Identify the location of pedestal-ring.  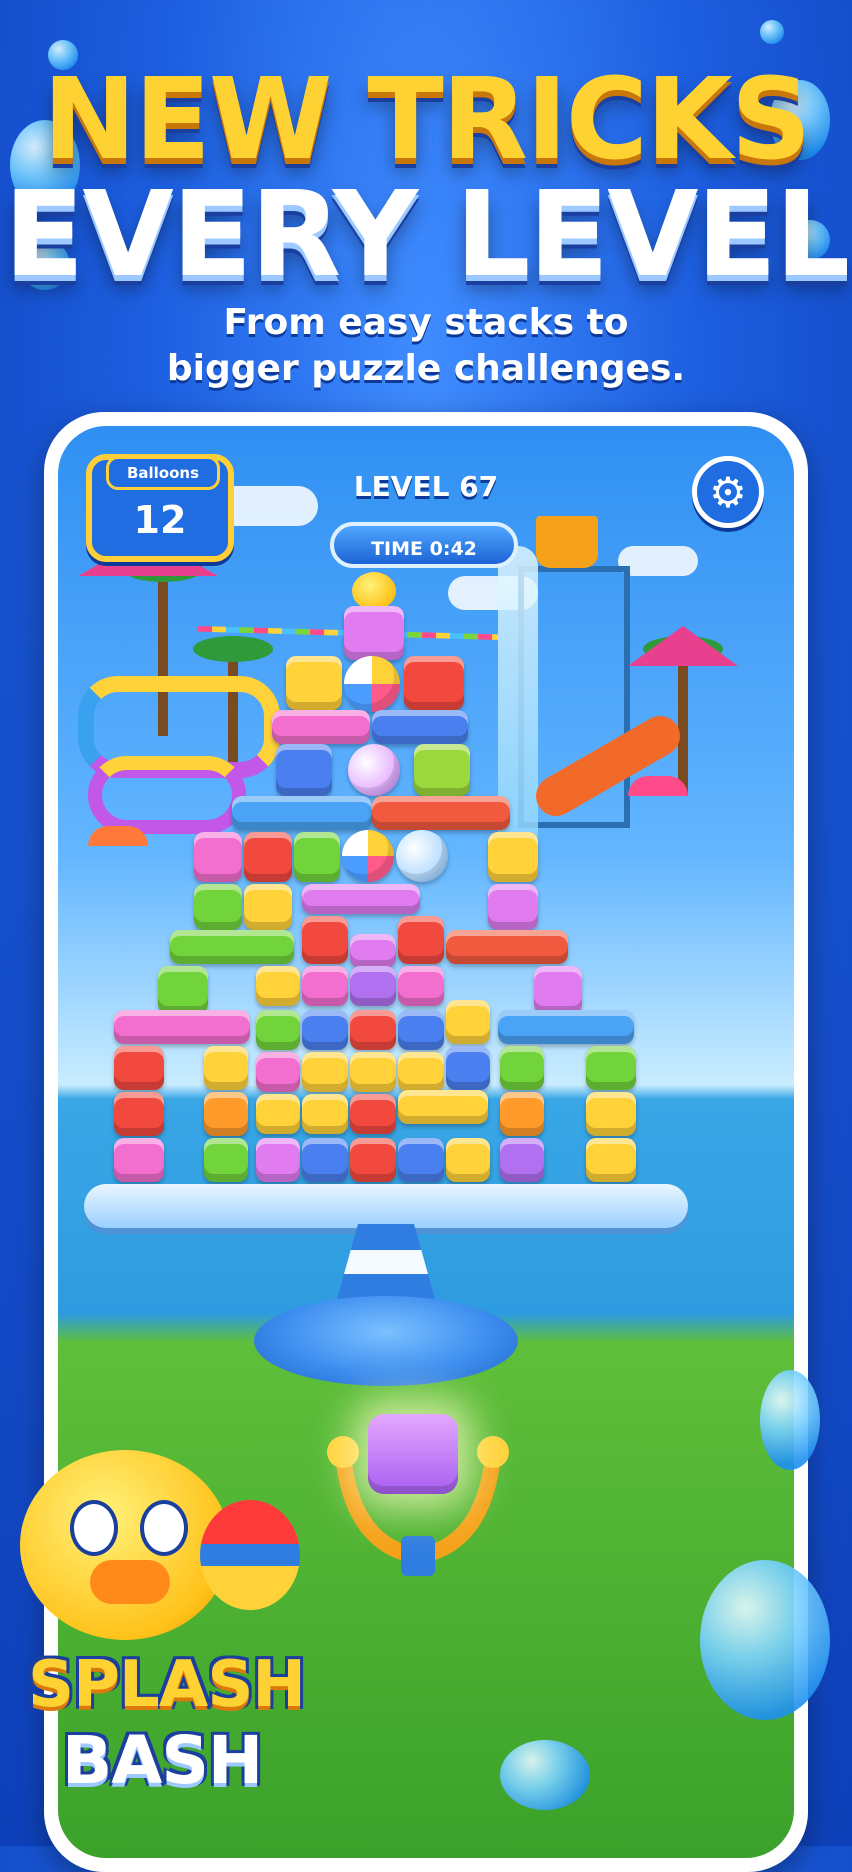
(386, 1341).